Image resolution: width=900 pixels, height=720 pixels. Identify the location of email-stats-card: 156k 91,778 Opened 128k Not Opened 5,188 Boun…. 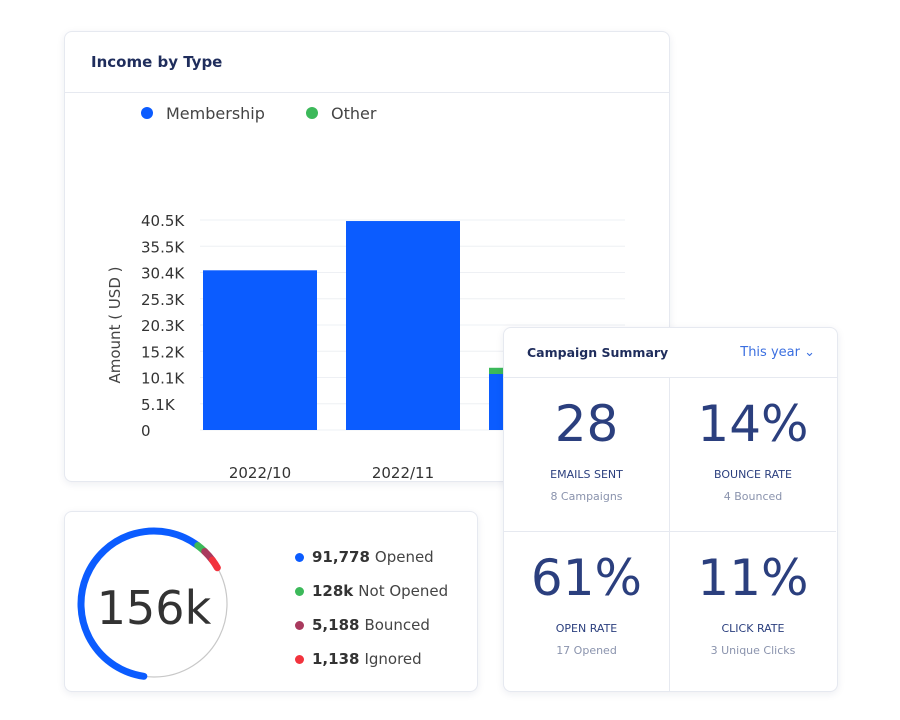
(271, 601).